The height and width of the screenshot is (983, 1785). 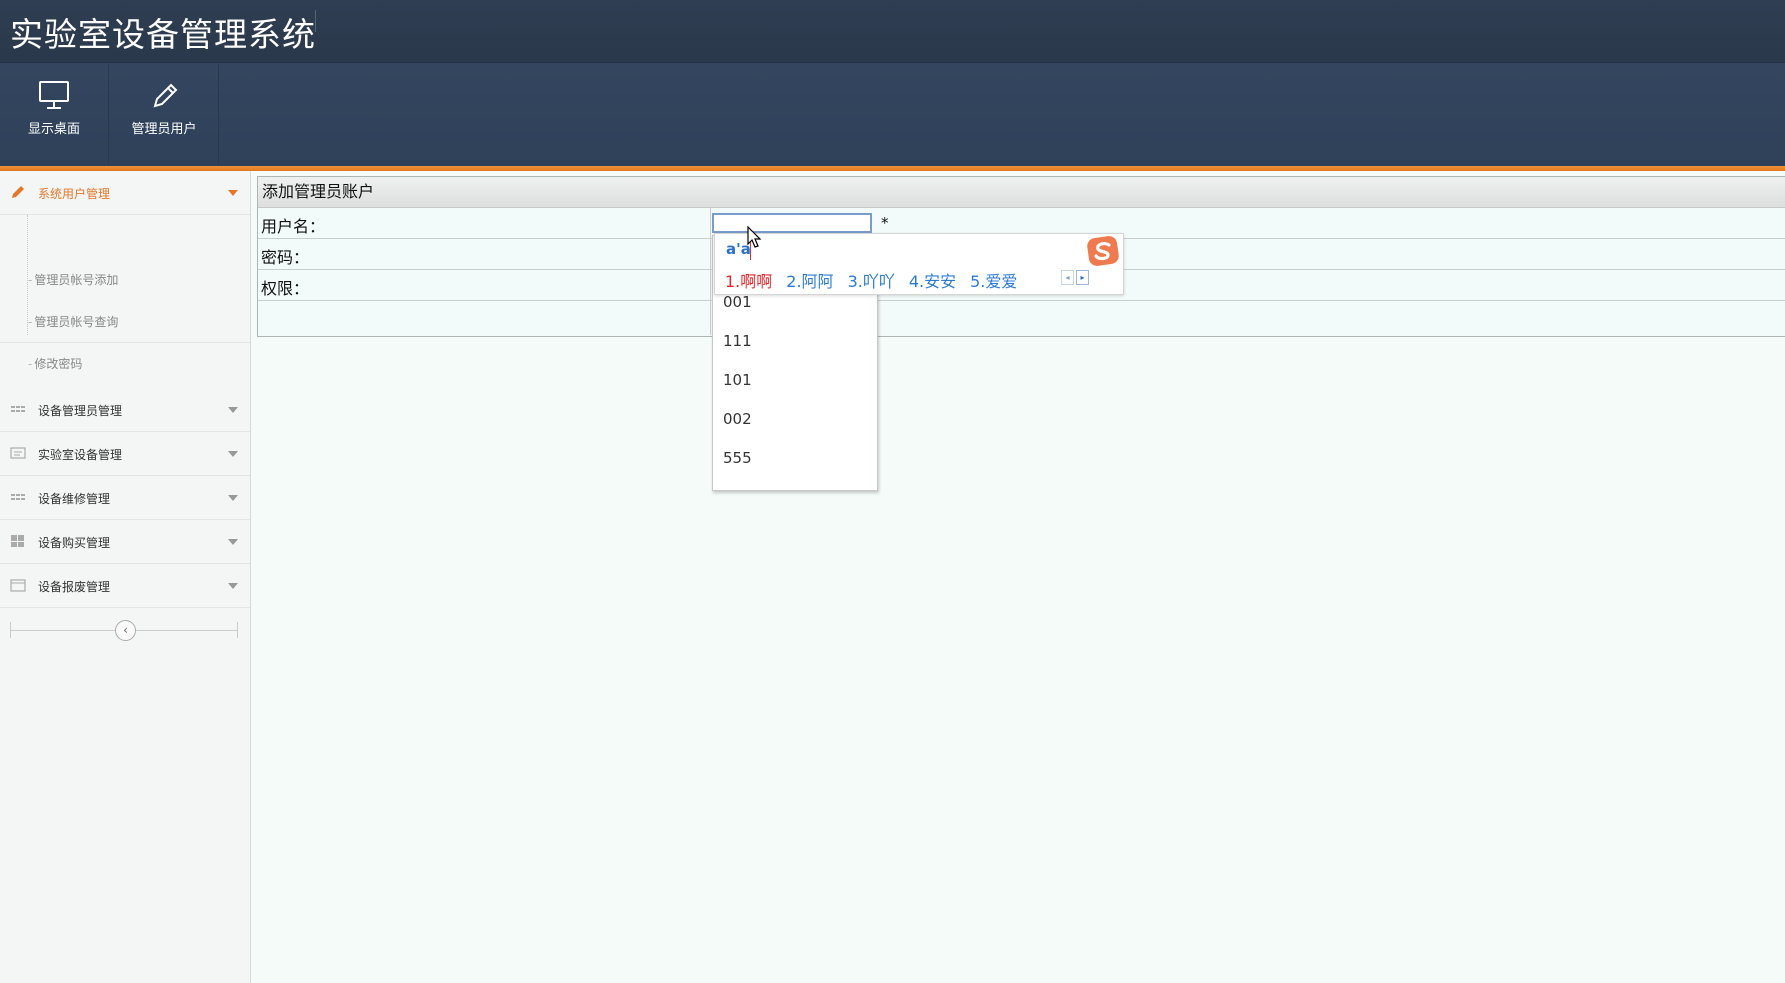 I want to click on ime-candidate: 1.啊啊, so click(x=748, y=281).